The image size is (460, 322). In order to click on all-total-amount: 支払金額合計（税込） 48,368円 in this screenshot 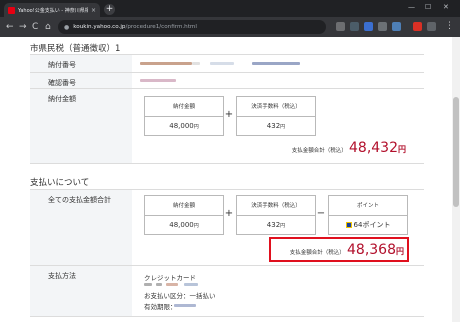, I will do `click(347, 250)`.